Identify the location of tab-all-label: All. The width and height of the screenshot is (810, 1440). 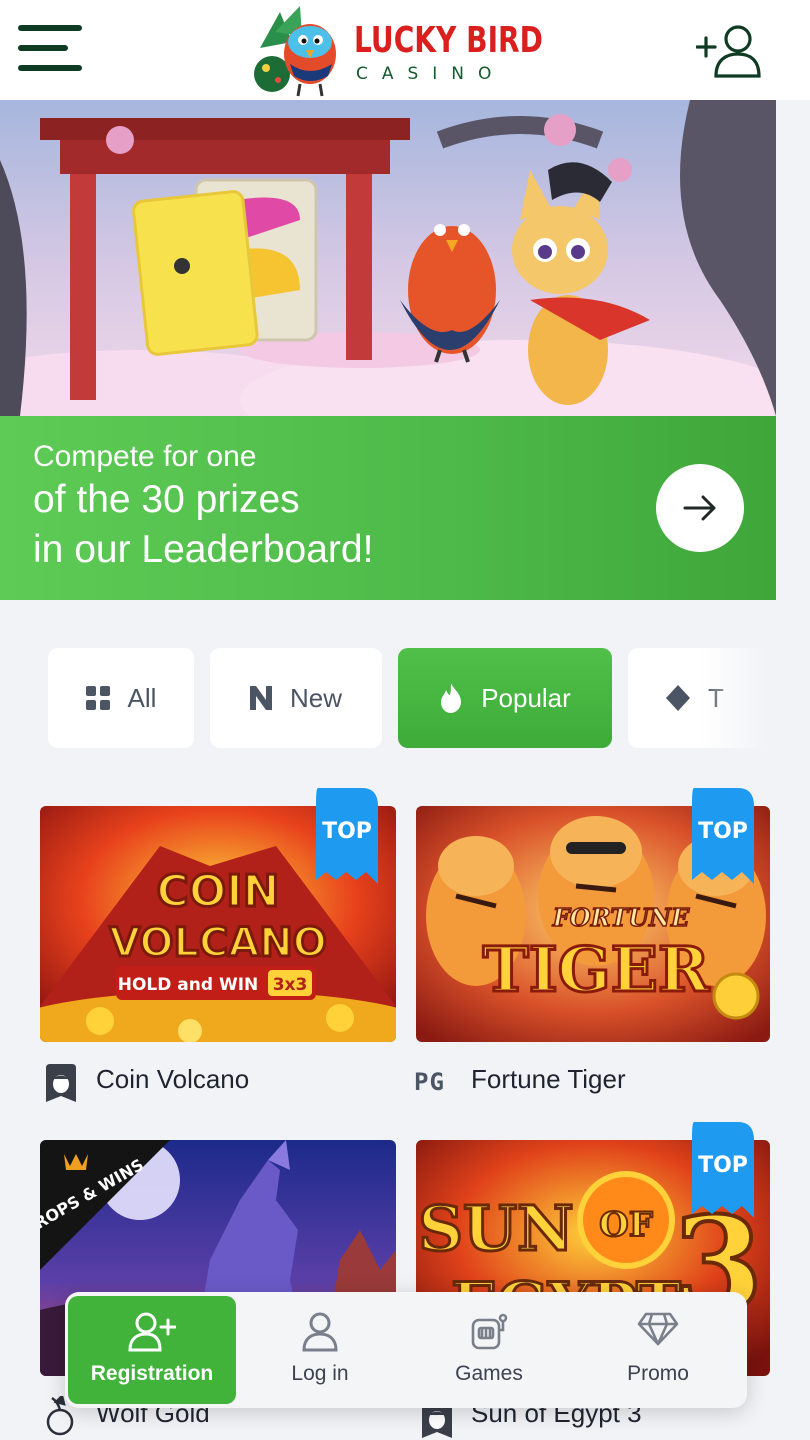
(142, 697).